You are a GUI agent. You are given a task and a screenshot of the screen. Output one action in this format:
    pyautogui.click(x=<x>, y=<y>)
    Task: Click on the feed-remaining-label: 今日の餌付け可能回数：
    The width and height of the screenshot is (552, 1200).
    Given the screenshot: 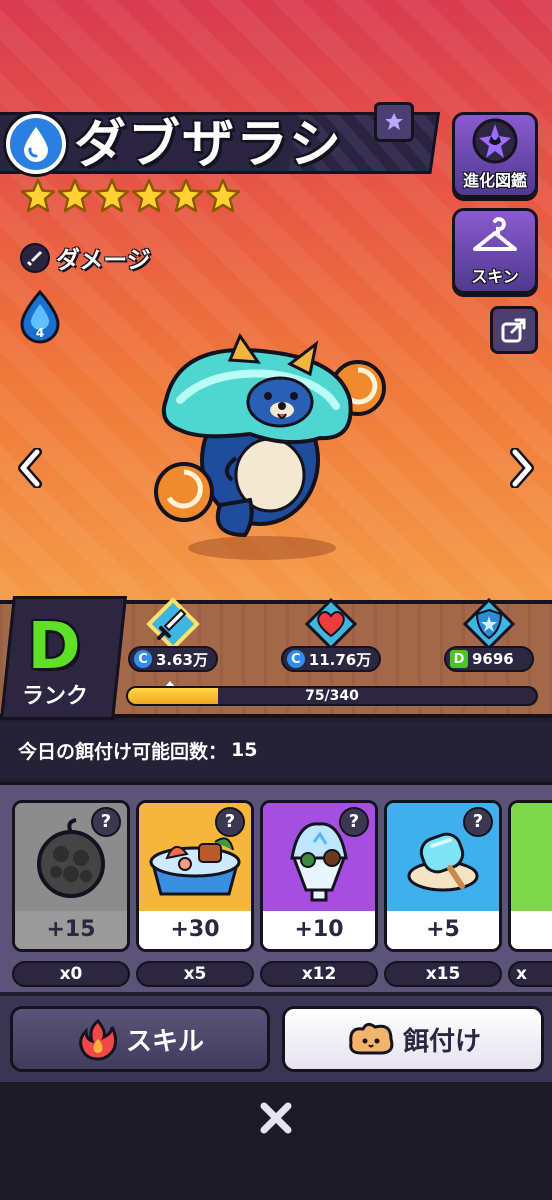 What is the action you would take?
    pyautogui.click(x=123, y=751)
    